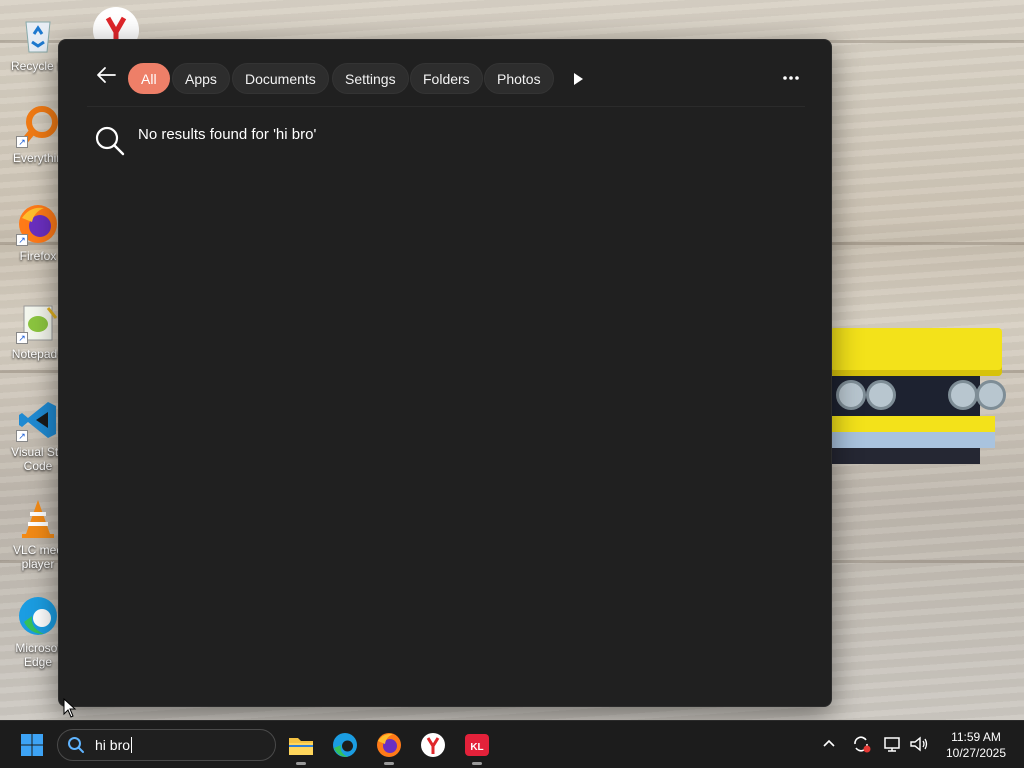 This screenshot has height=768, width=1024. Describe the element at coordinates (76, 745) in the screenshot. I see `search-icon` at that location.